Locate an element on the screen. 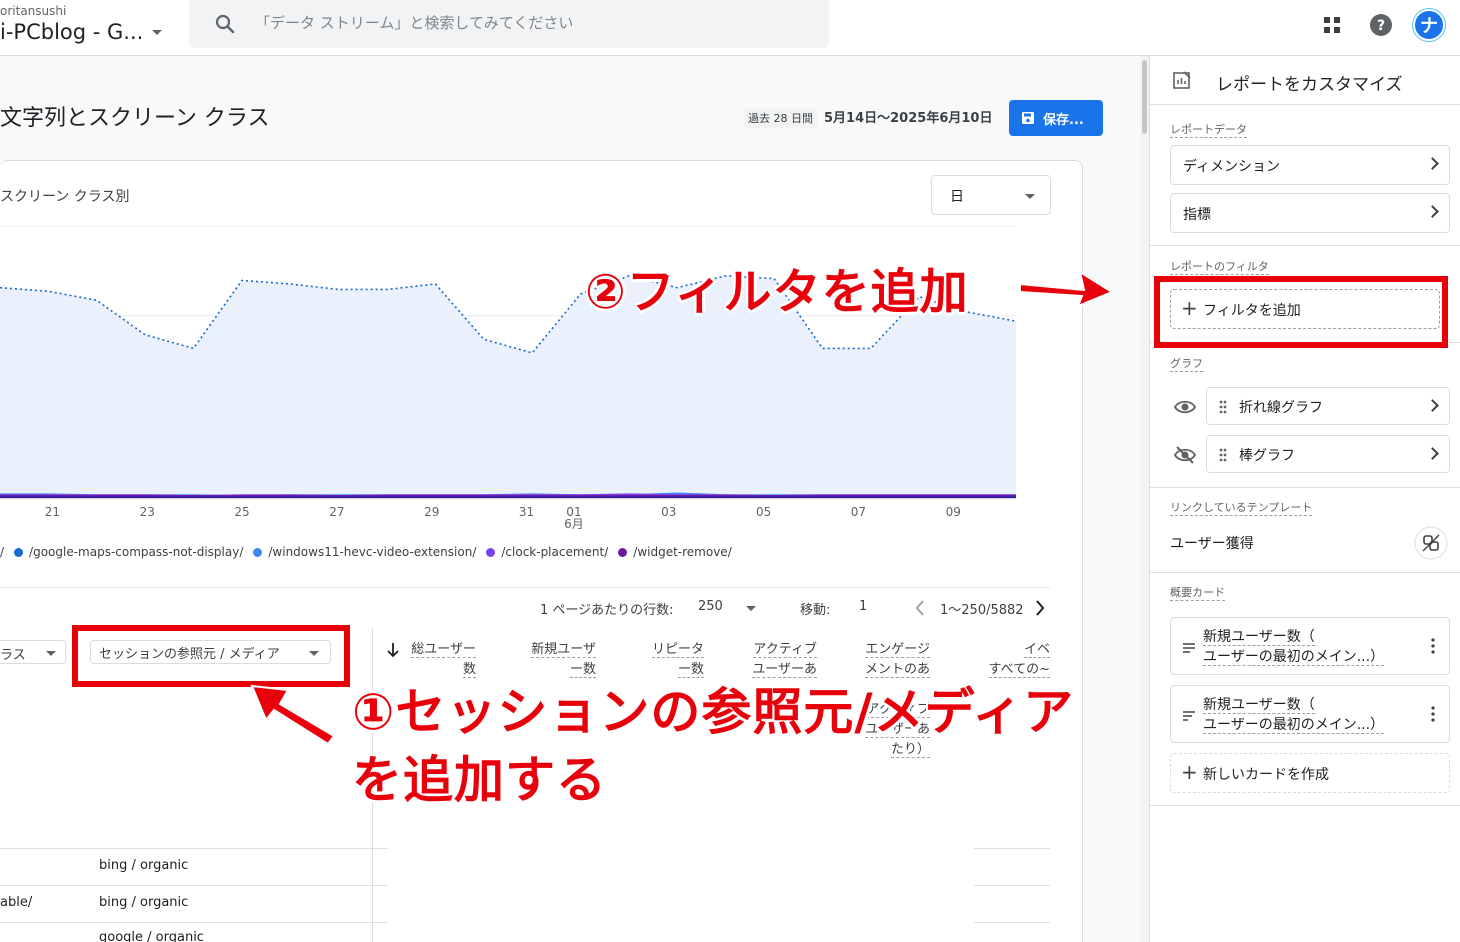 Image resolution: width=1460 pixels, height=942 pixels. linked-template-label: リンクしているテンプレート is located at coordinates (1241, 508).